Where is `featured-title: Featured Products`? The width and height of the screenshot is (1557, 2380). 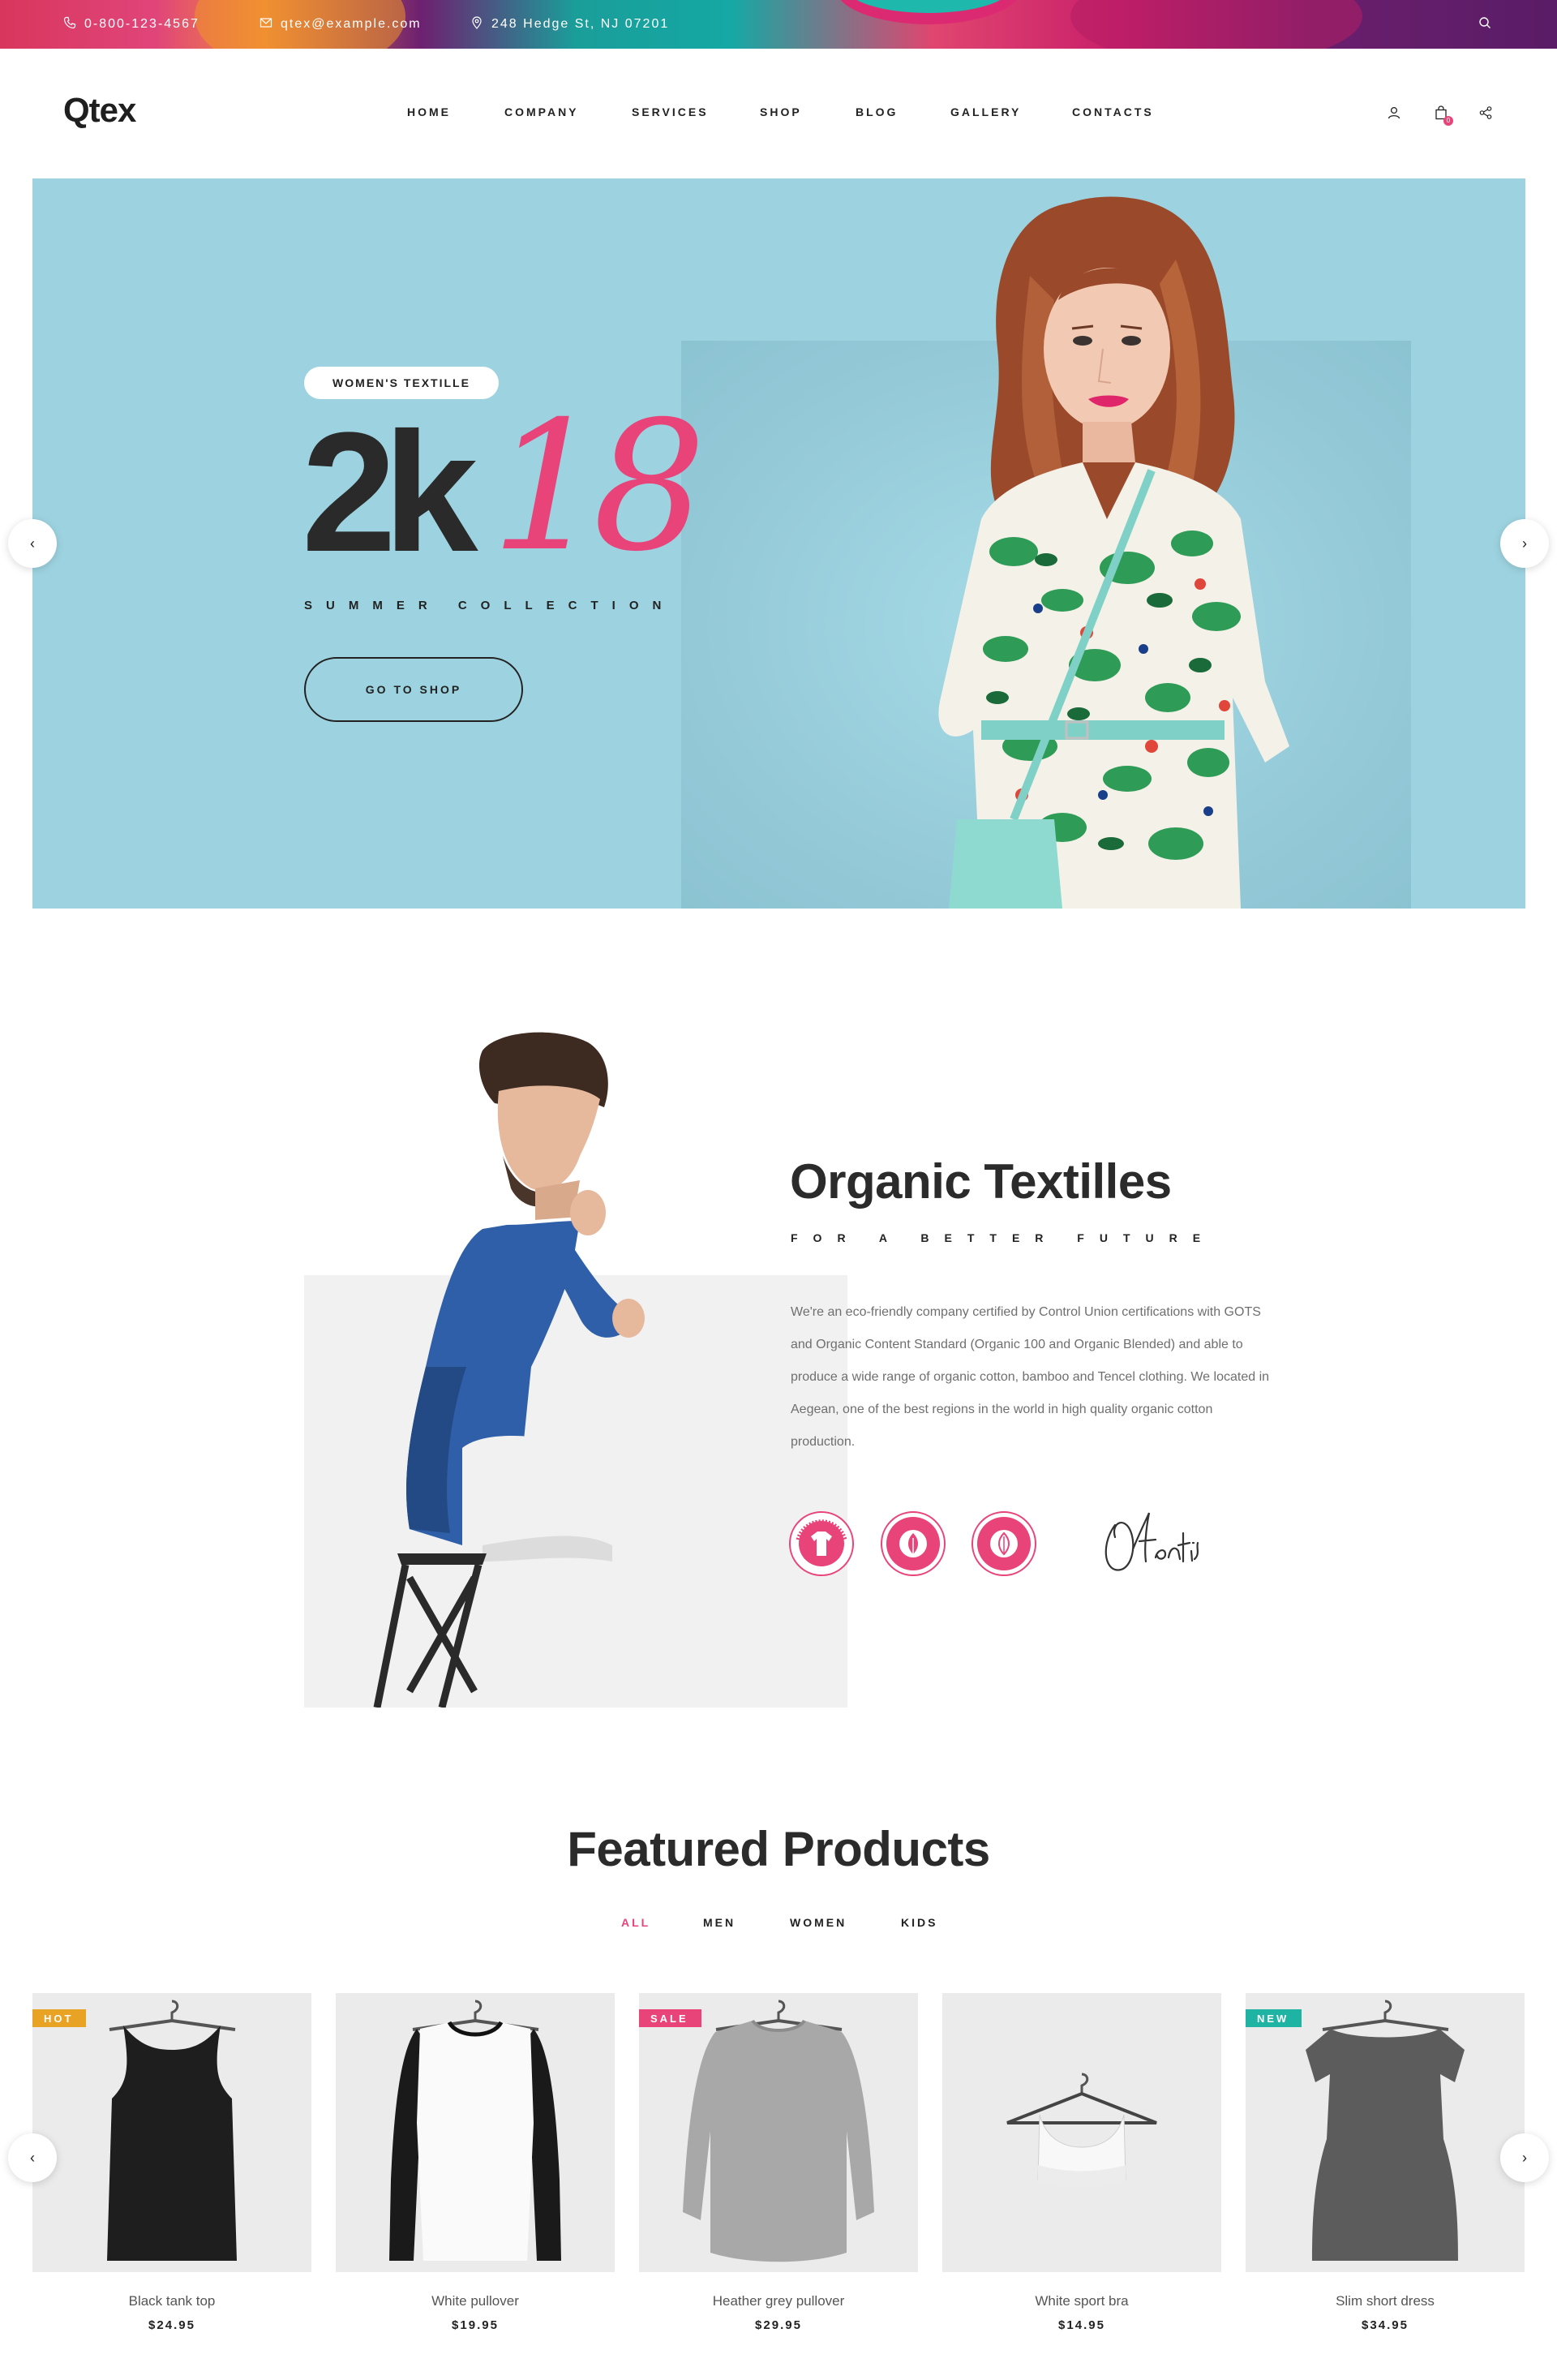
featured-title: Featured Products is located at coordinates (778, 1849).